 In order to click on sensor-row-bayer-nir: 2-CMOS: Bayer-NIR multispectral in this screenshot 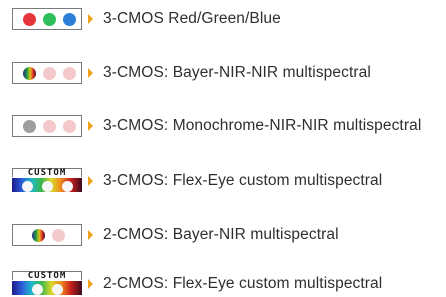, I will do `click(223, 236)`.